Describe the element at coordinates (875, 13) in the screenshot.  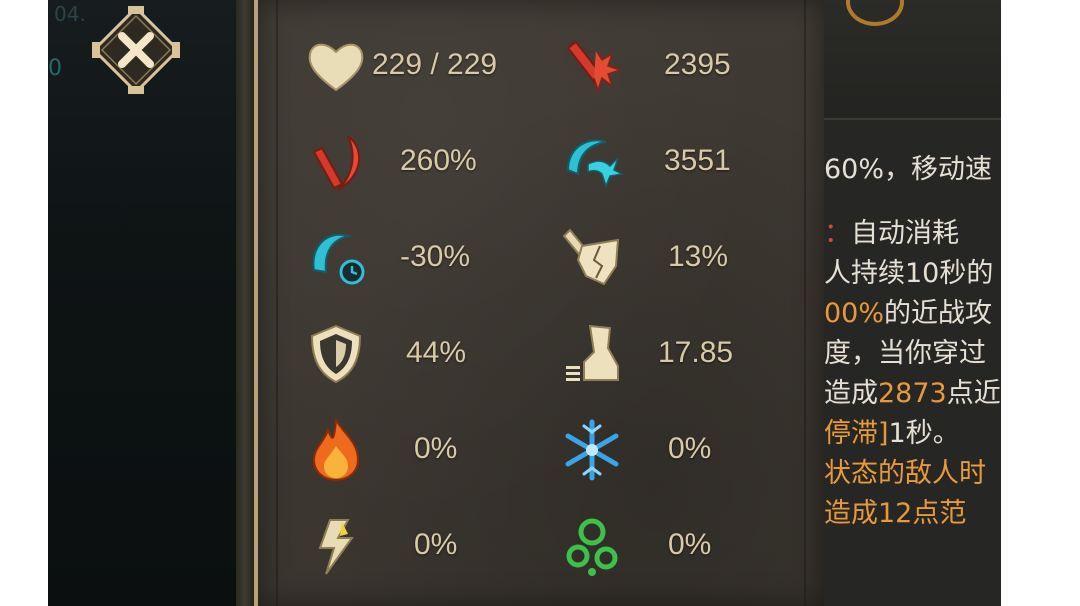
I see `item-ring-decoration` at that location.